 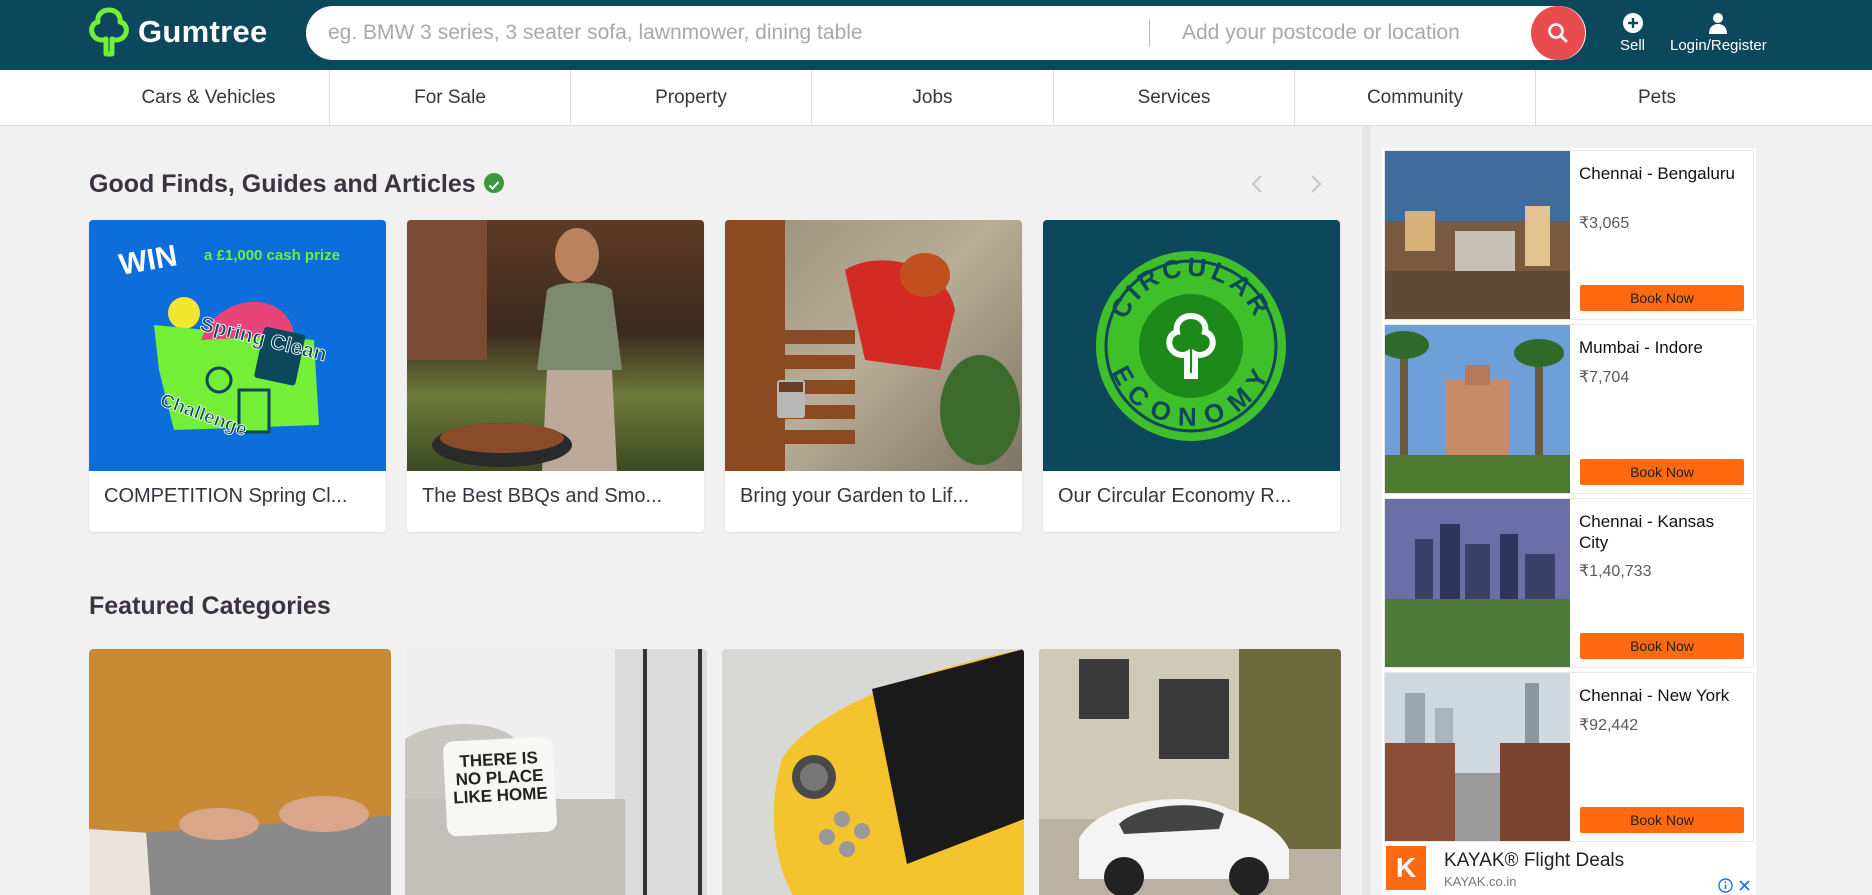 I want to click on ad-flight-item: Chennai - Bengaluru ₹3,065 Book Now, so click(x=1569, y=235).